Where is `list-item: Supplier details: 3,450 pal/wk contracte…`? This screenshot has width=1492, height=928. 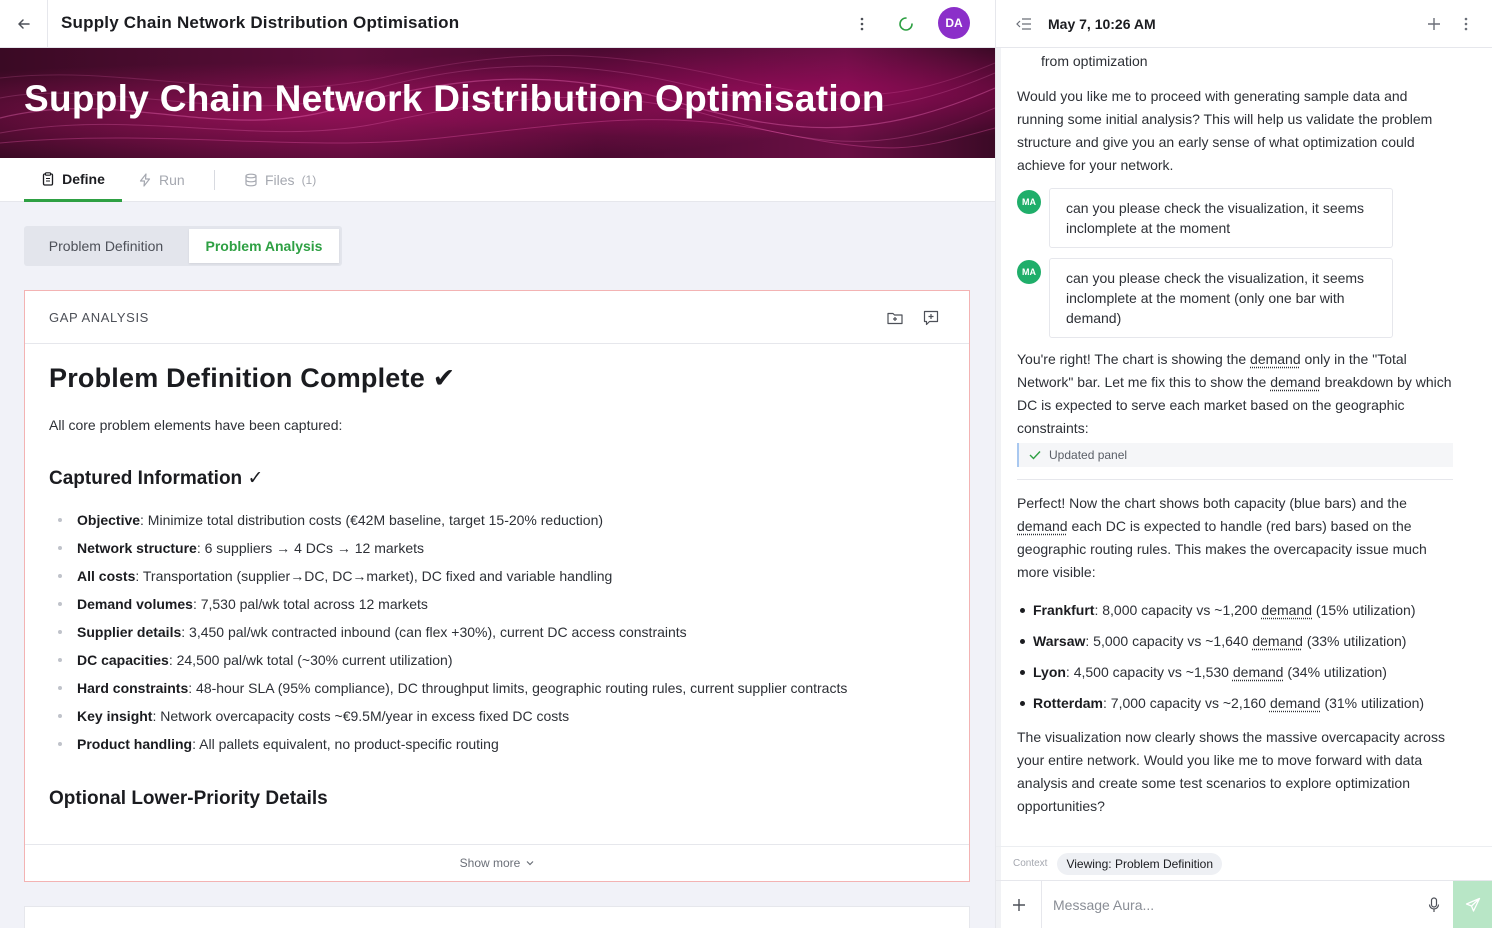 list-item: Supplier details: 3,450 pal/wk contracte… is located at coordinates (499, 632).